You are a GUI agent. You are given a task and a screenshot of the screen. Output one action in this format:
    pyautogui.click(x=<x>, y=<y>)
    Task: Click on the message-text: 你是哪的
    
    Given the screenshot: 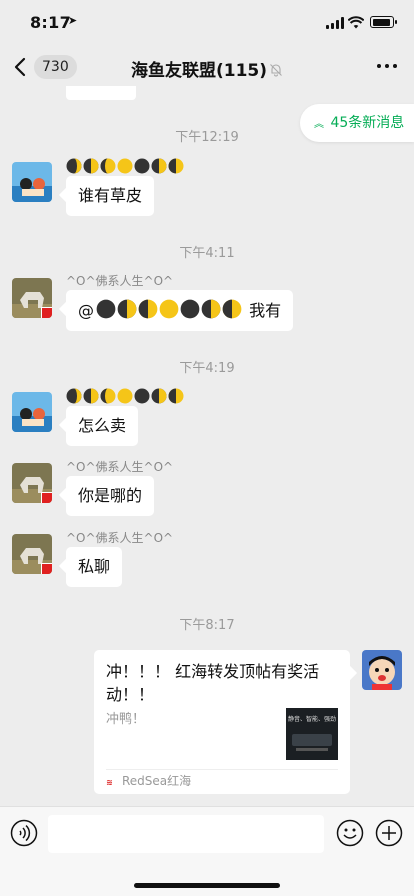 What is the action you would take?
    pyautogui.click(x=110, y=495)
    